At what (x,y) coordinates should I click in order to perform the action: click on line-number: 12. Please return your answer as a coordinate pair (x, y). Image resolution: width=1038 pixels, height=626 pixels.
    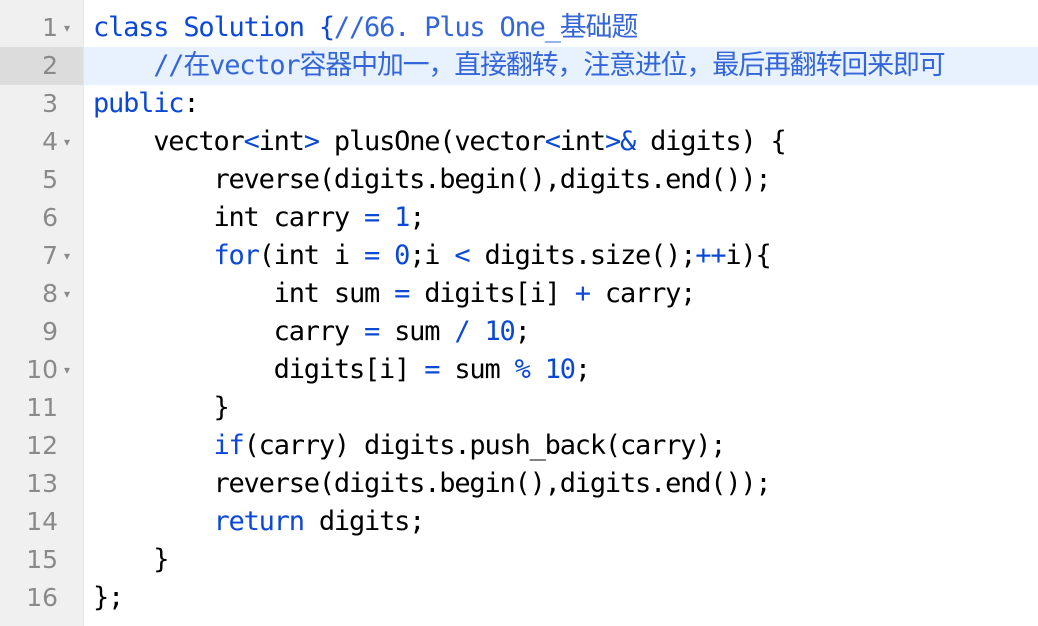
    Looking at the image, I should click on (42, 445).